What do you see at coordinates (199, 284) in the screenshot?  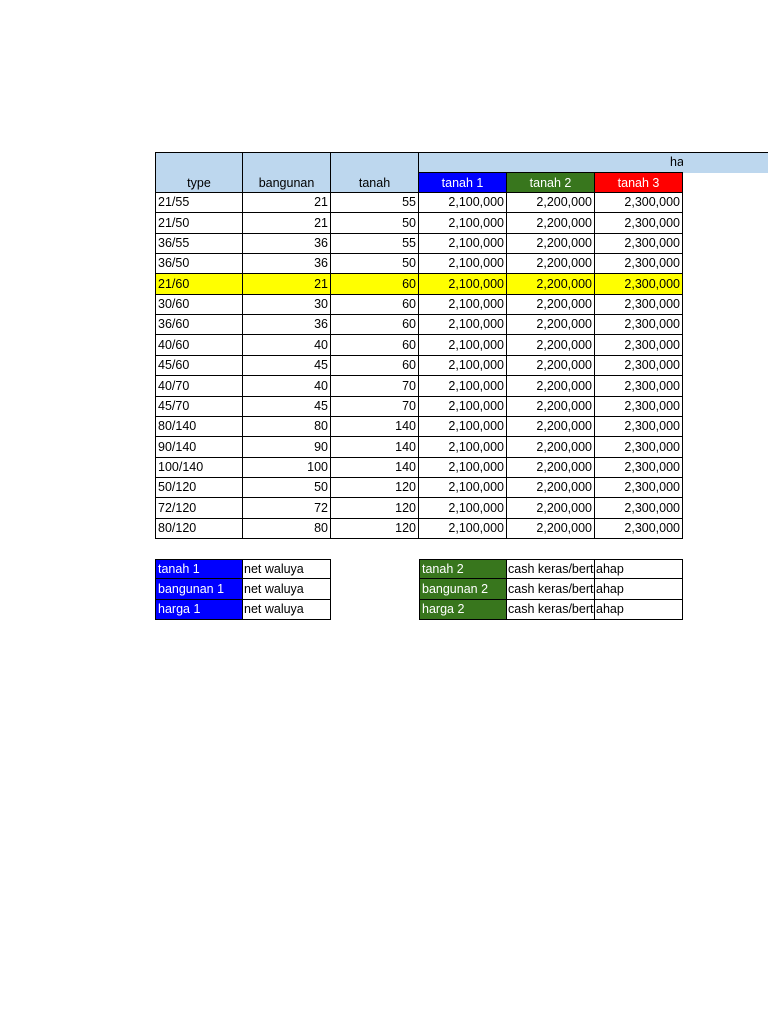 I see `table-cell: 21/60` at bounding box center [199, 284].